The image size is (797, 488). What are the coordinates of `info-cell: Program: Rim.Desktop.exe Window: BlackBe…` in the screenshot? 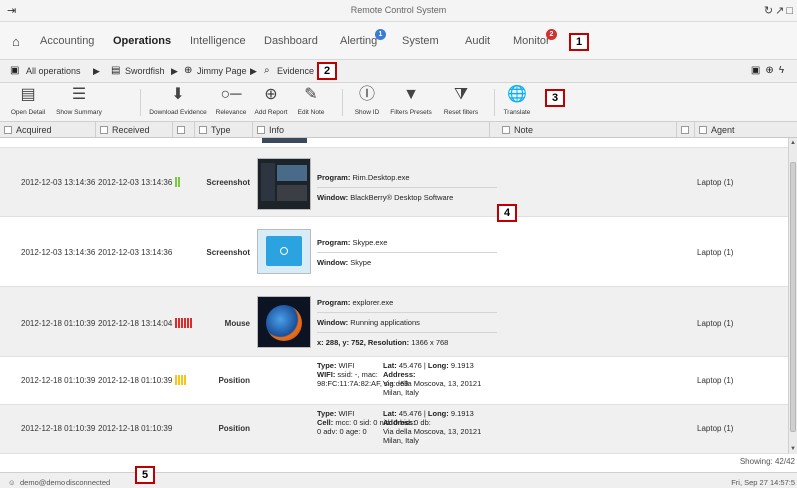 It's located at (407, 187).